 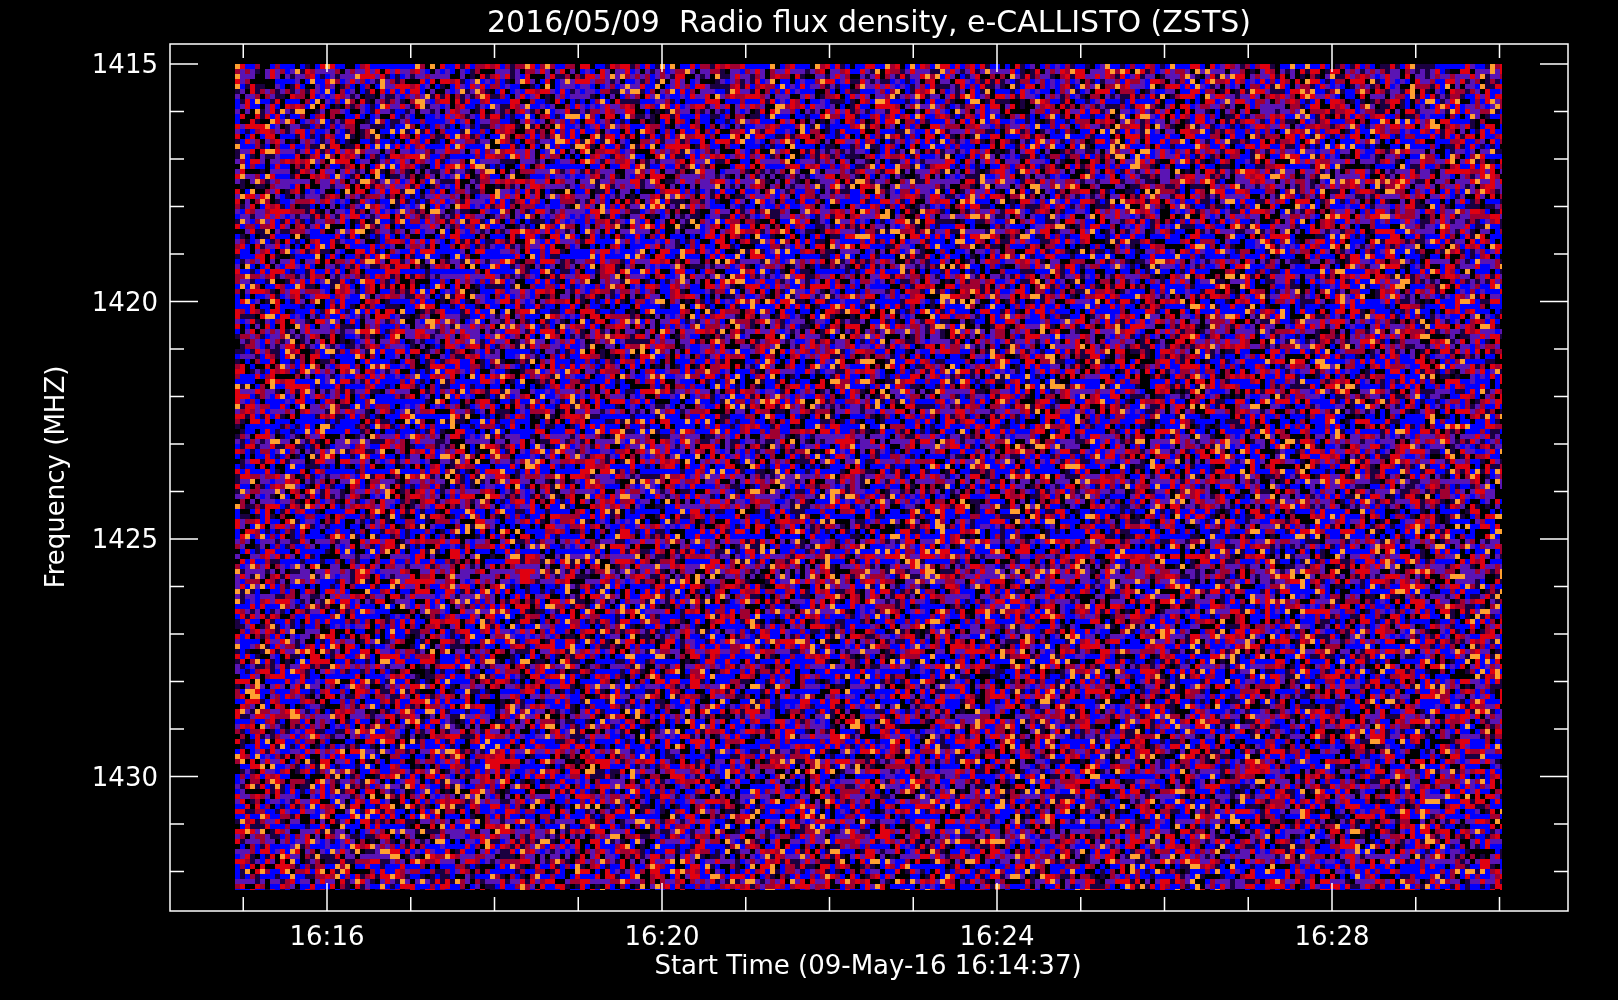 What do you see at coordinates (997, 936) in the screenshot?
I see `axis-tick-label: 16:24` at bounding box center [997, 936].